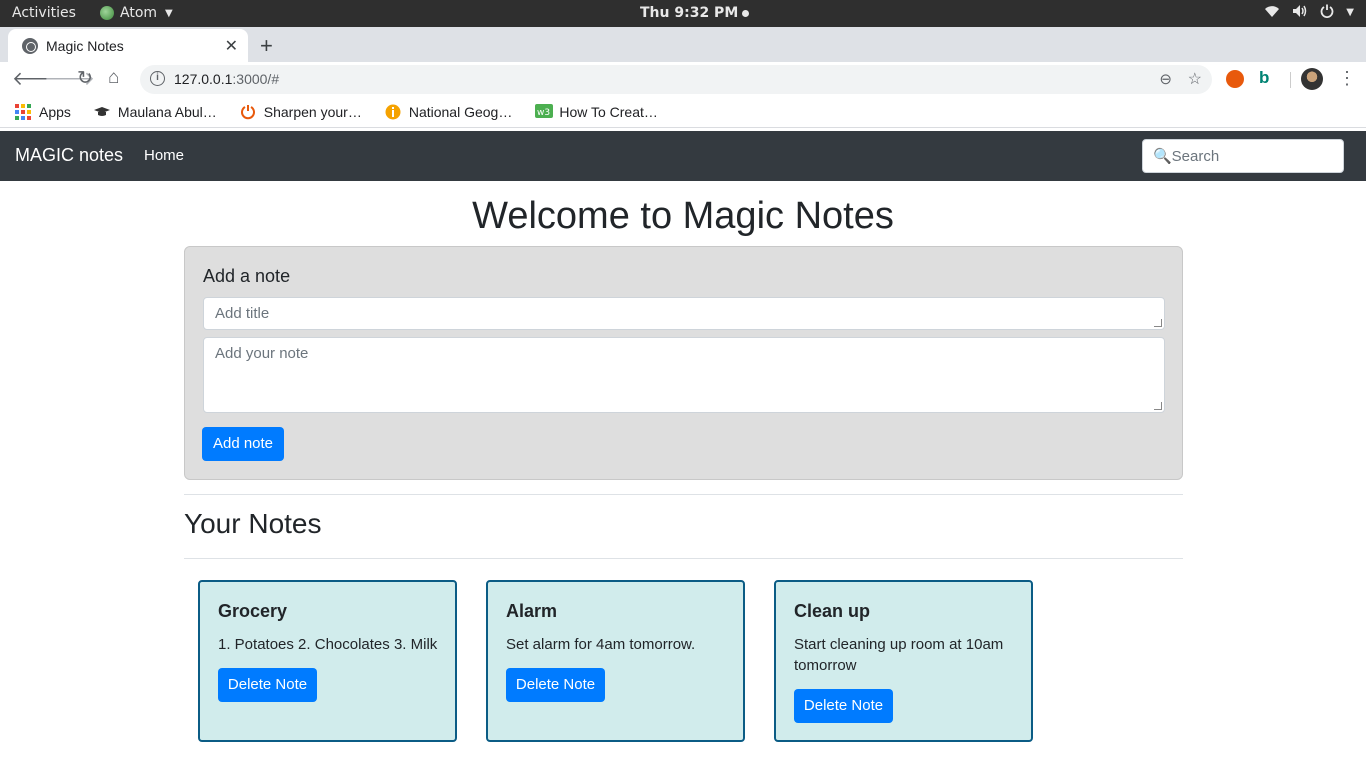  Describe the element at coordinates (832, 611) in the screenshot. I see `note-title: Clean up` at that location.